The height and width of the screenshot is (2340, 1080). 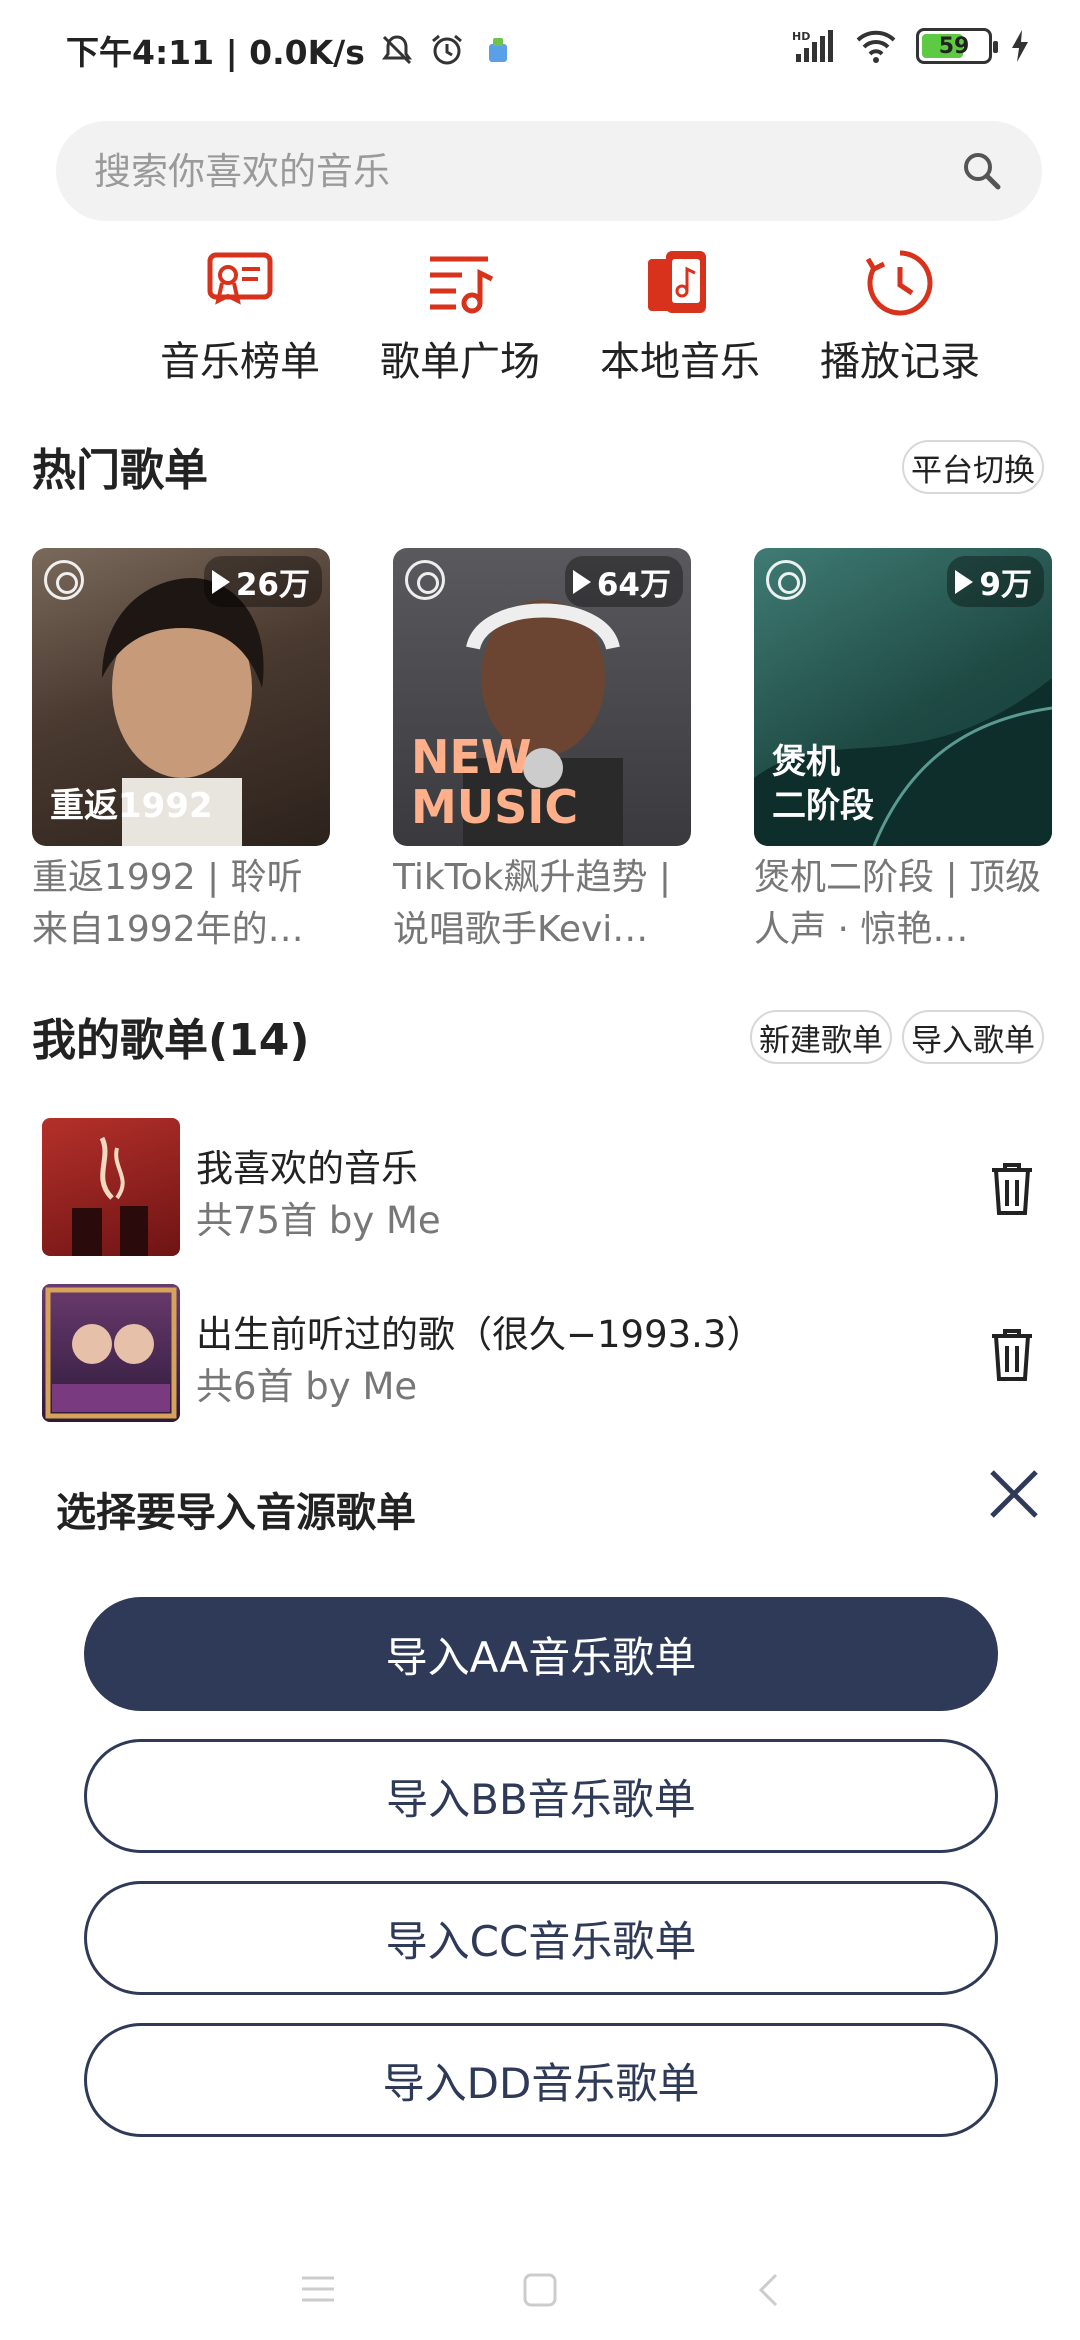 I want to click on mute-bell-icon, so click(x=396, y=50).